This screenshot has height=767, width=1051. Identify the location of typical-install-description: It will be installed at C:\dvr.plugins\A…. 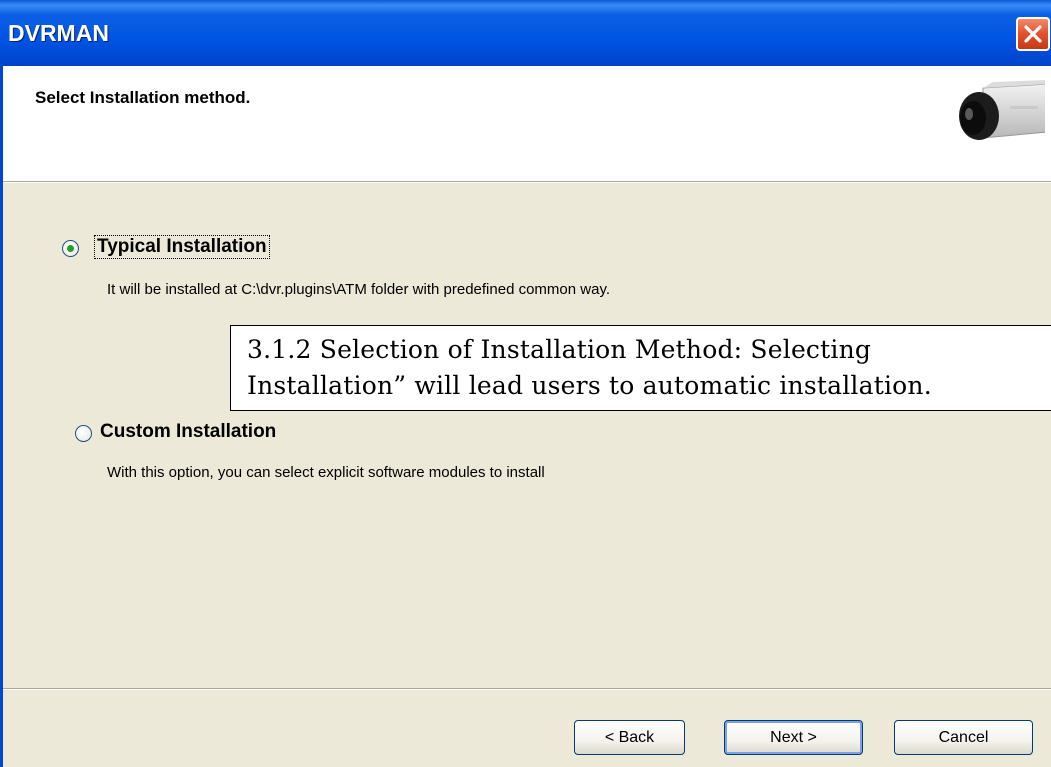
(358, 289).